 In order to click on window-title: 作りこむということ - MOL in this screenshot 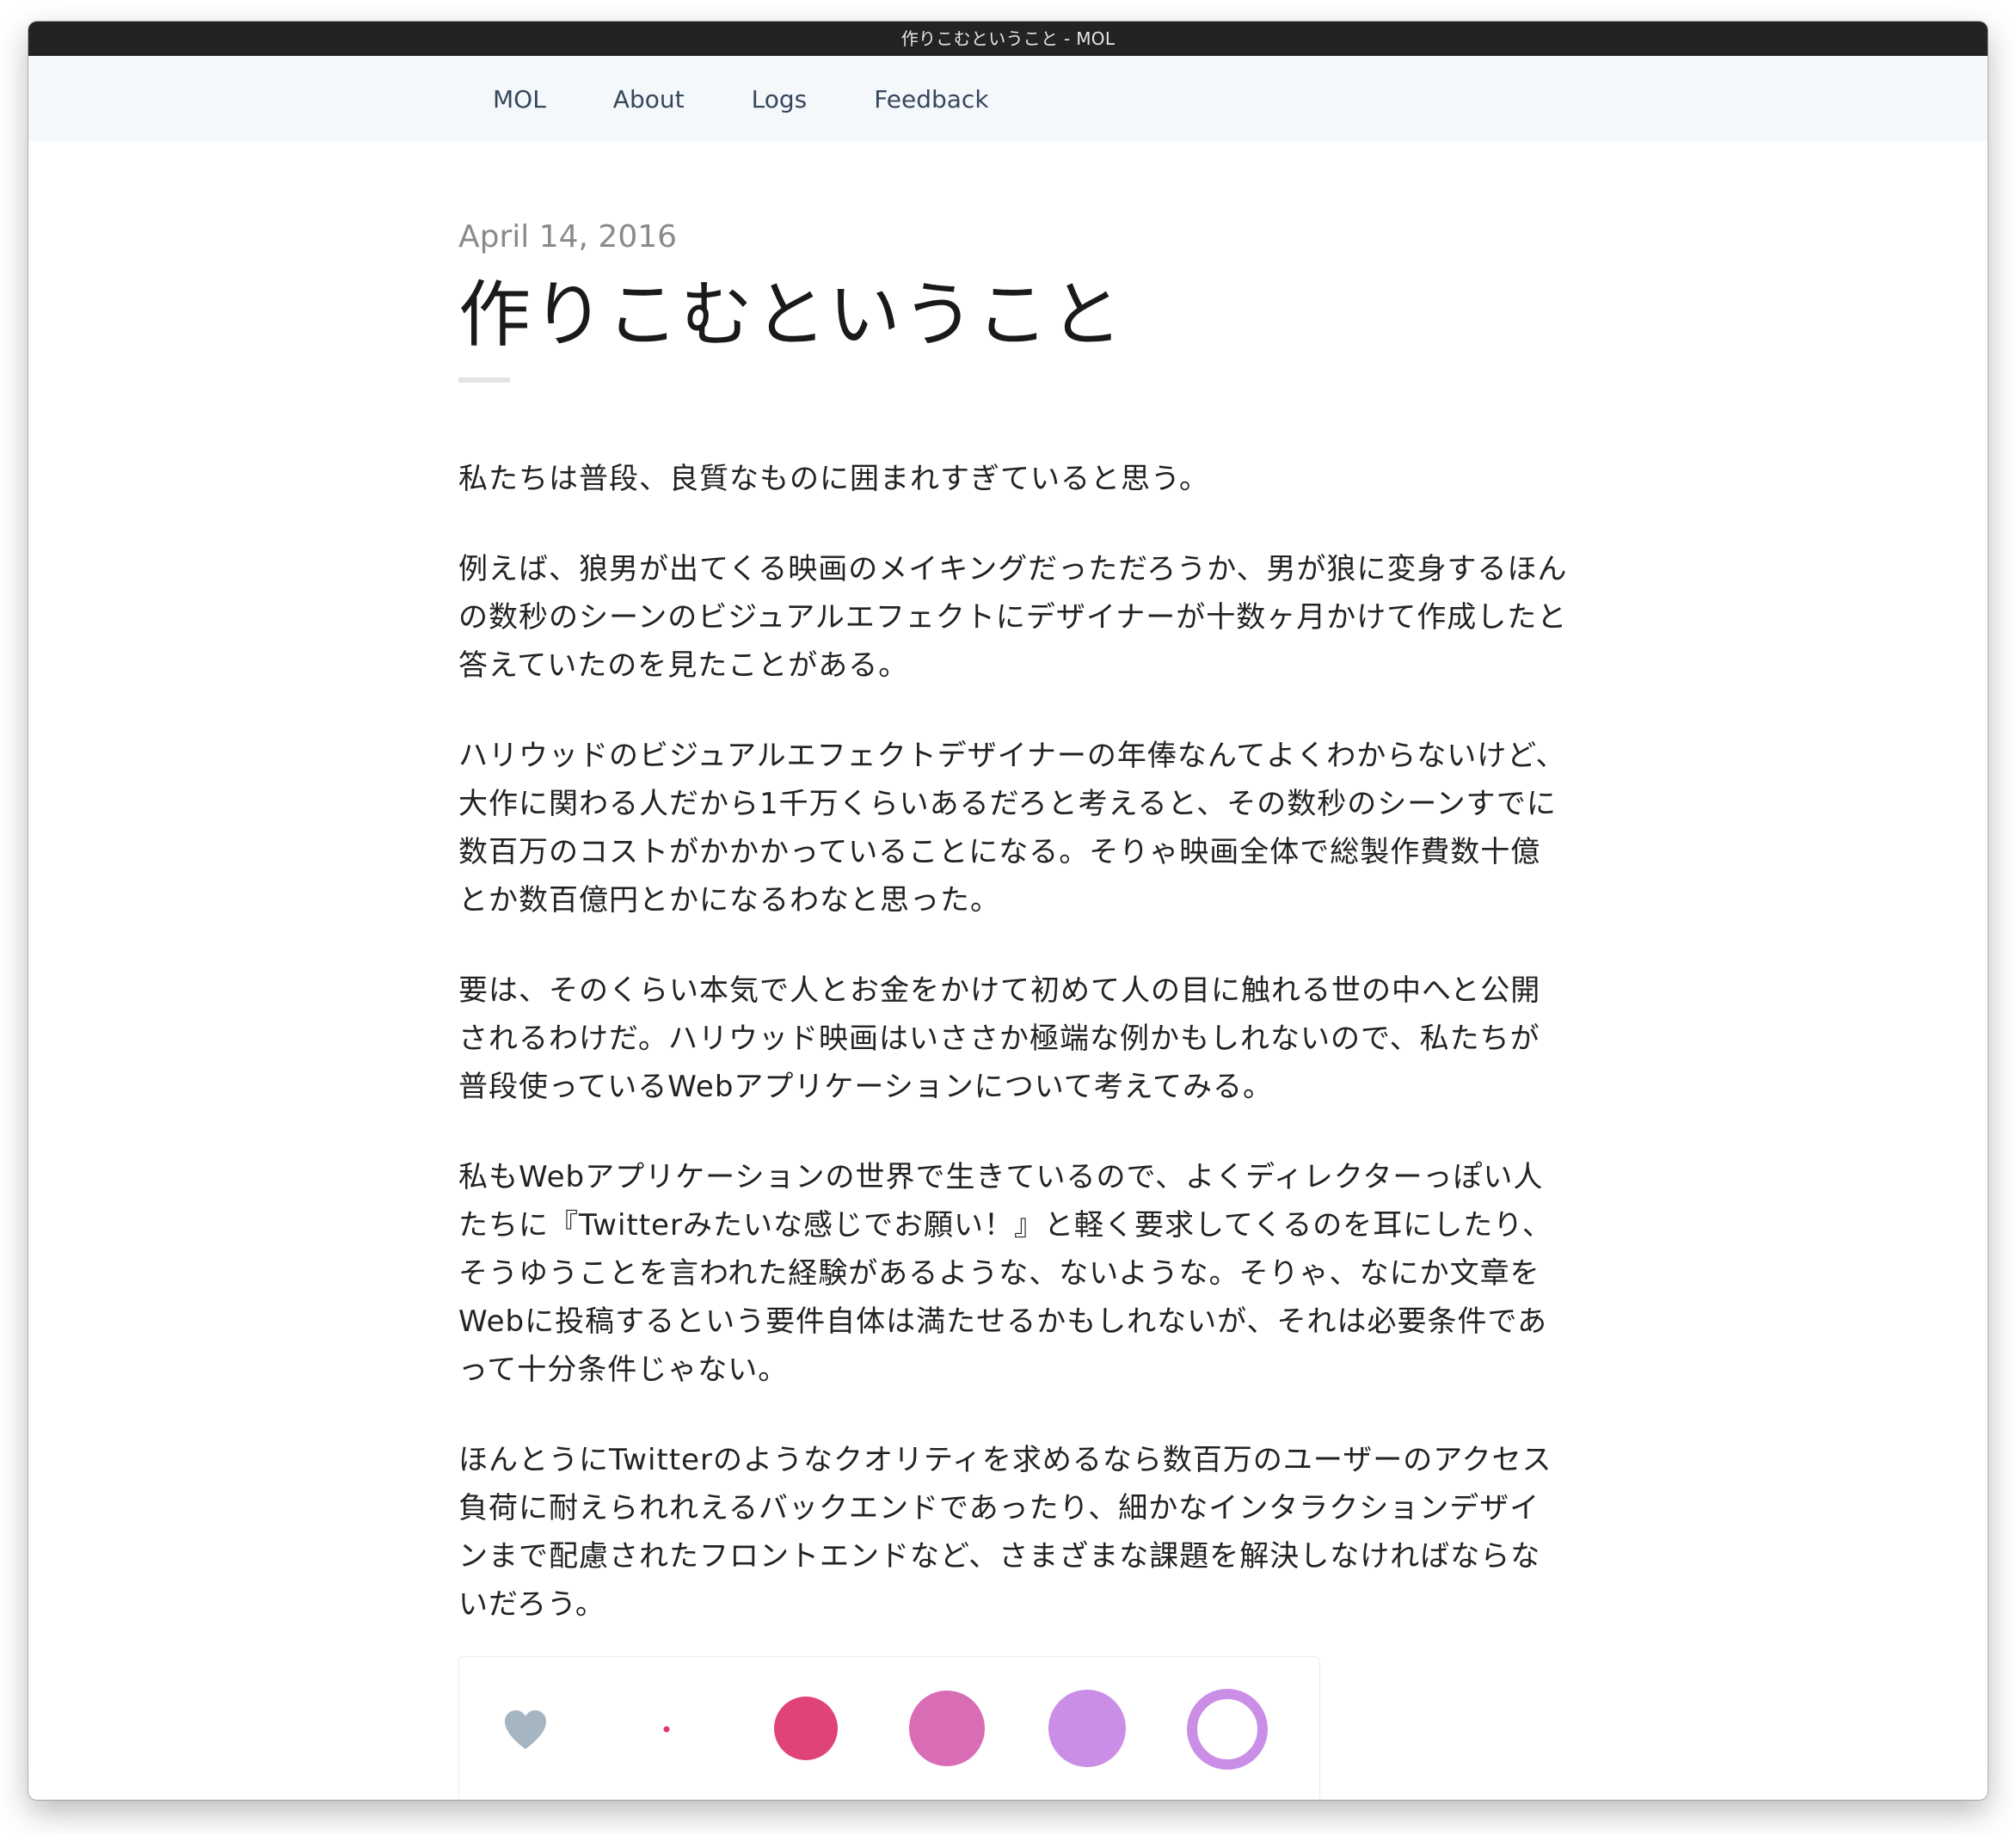, I will do `click(1008, 38)`.